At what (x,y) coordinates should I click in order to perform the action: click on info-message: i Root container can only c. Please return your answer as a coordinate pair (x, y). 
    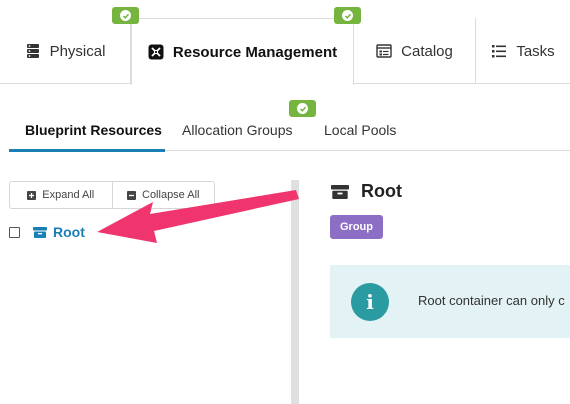
    Looking at the image, I should click on (450, 301).